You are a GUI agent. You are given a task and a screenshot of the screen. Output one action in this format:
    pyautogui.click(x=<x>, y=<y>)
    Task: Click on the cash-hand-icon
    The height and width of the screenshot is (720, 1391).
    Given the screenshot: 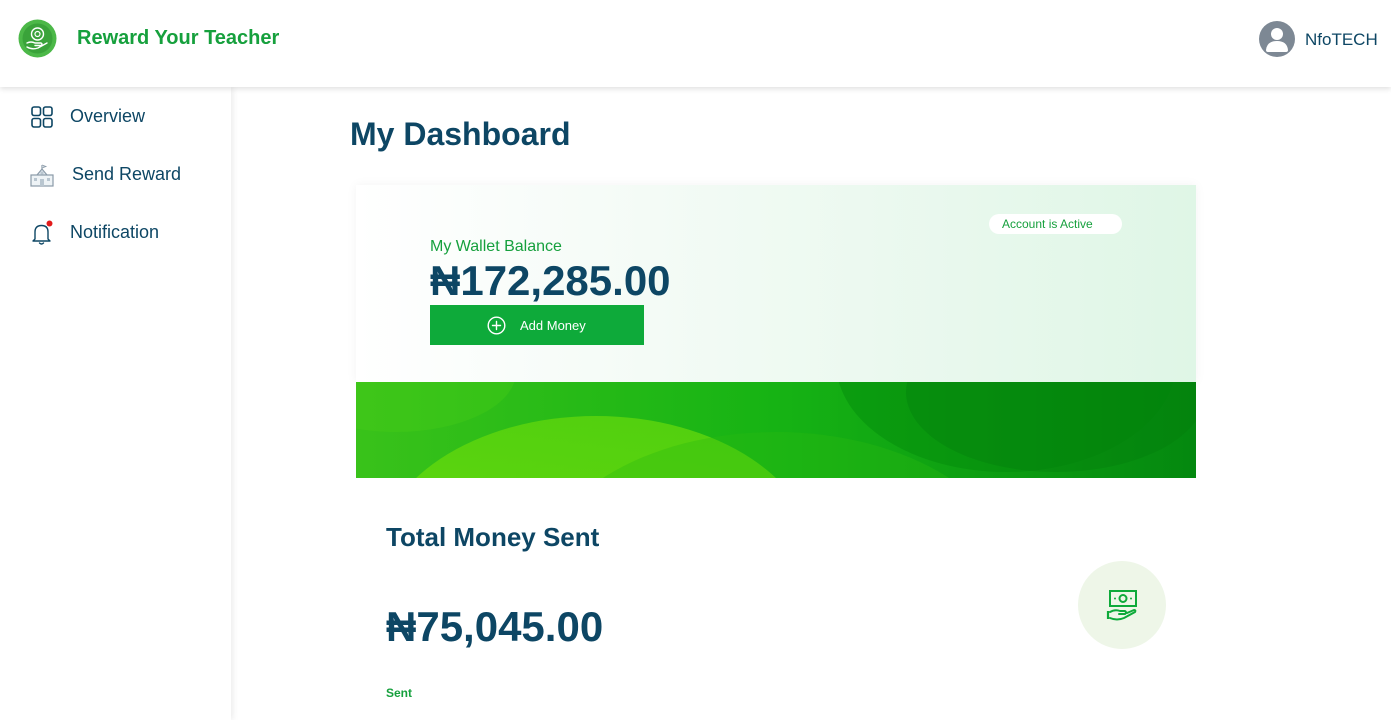 What is the action you would take?
    pyautogui.click(x=1121, y=605)
    